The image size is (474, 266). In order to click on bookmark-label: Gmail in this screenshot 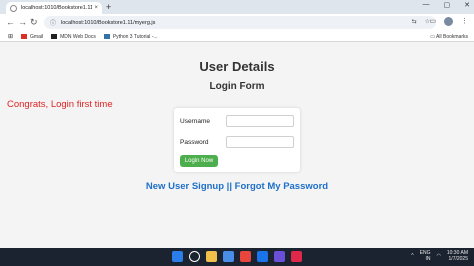, I will do `click(37, 36)`.